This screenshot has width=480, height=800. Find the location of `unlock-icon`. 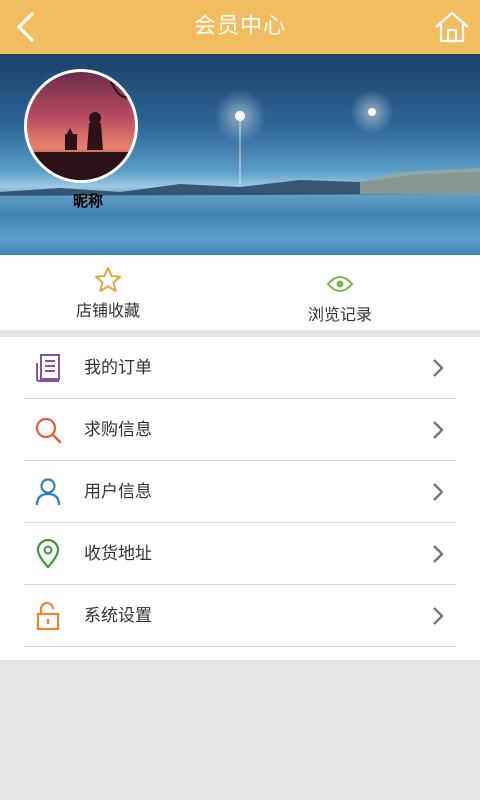

unlock-icon is located at coordinates (48, 616).